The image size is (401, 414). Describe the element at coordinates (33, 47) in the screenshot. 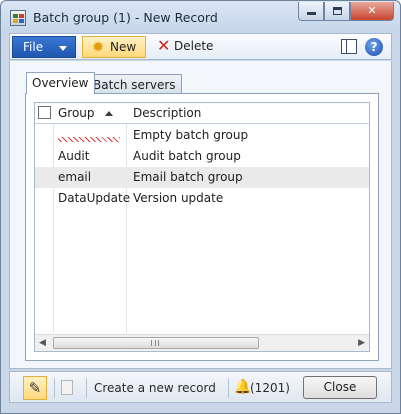

I see `file-menu-label: File` at that location.